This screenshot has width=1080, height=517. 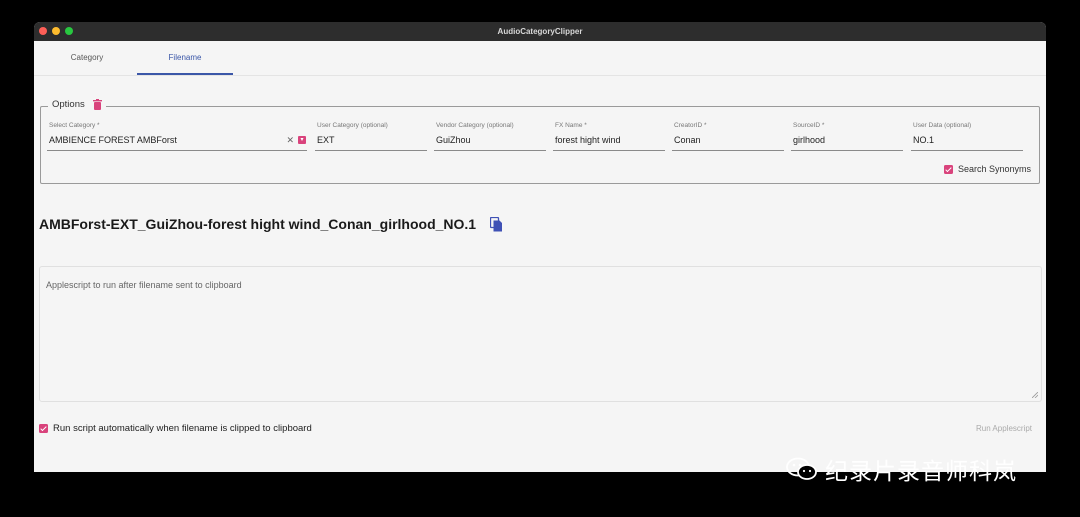 What do you see at coordinates (1004, 428) in the screenshot?
I see `run-applescript-button: Run Applescript` at bounding box center [1004, 428].